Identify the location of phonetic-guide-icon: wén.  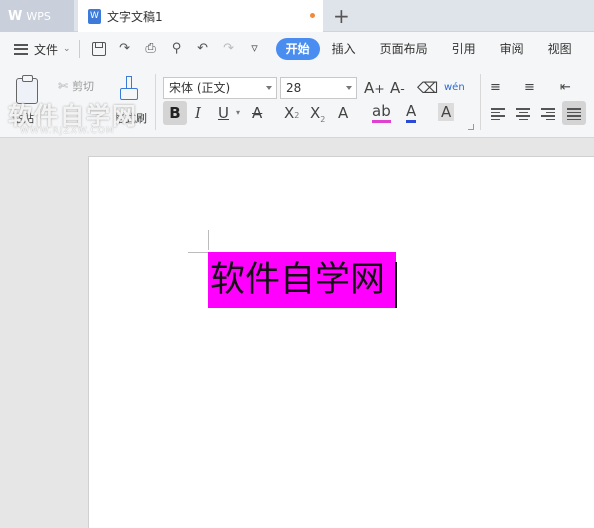
(454, 88).